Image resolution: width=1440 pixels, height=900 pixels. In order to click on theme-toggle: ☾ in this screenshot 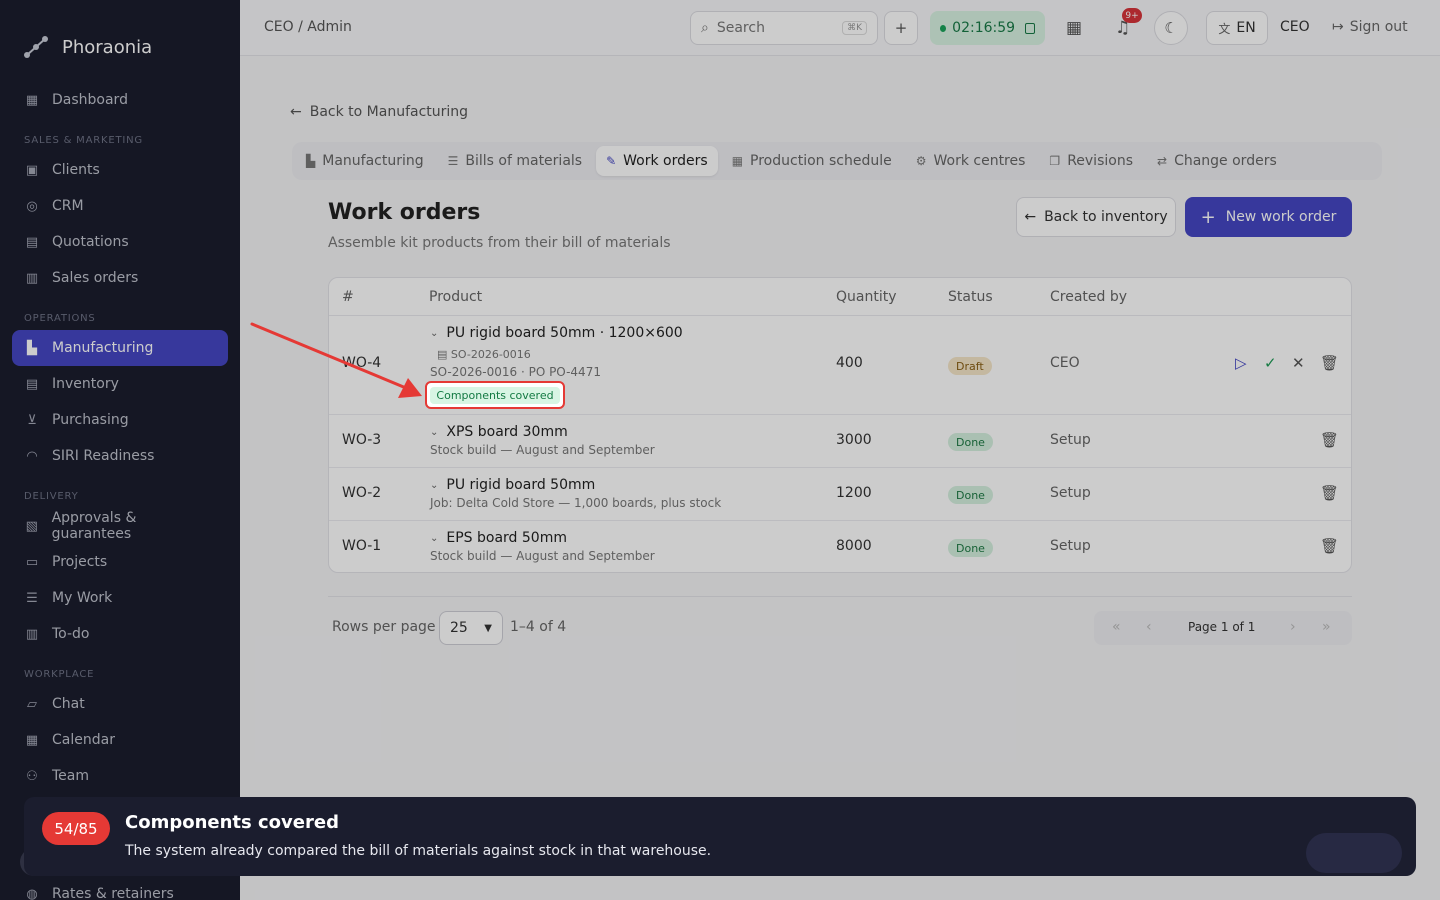, I will do `click(1171, 28)`.